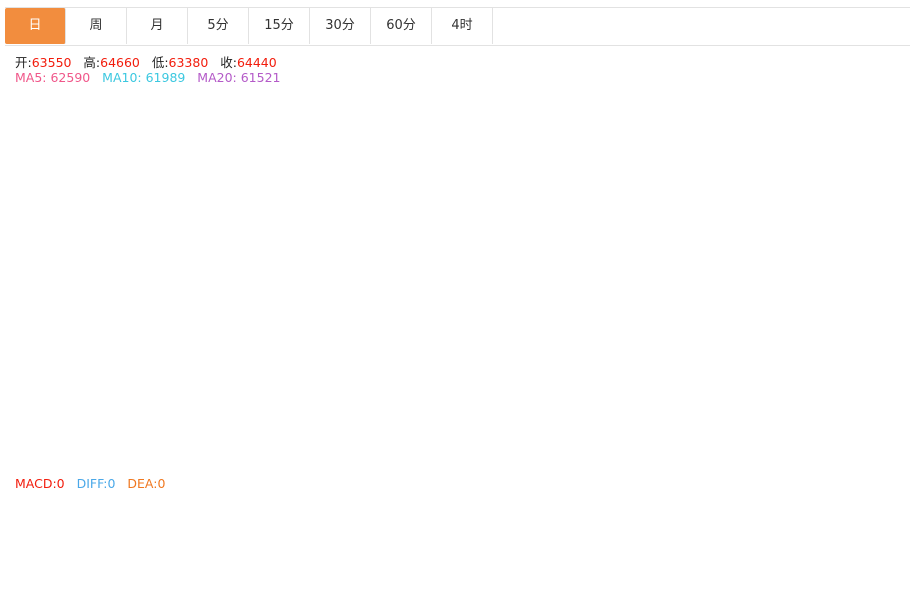 The image size is (910, 604). What do you see at coordinates (120, 62) in the screenshot?
I see `high-value: 64660` at bounding box center [120, 62].